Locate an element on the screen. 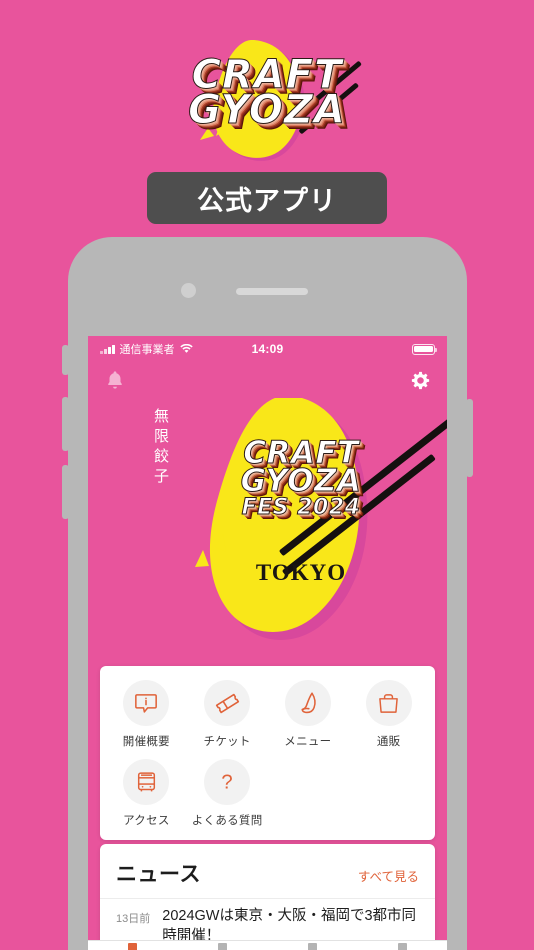 The width and height of the screenshot is (534, 950). news-item-date: 13日前 is located at coordinates (133, 919).